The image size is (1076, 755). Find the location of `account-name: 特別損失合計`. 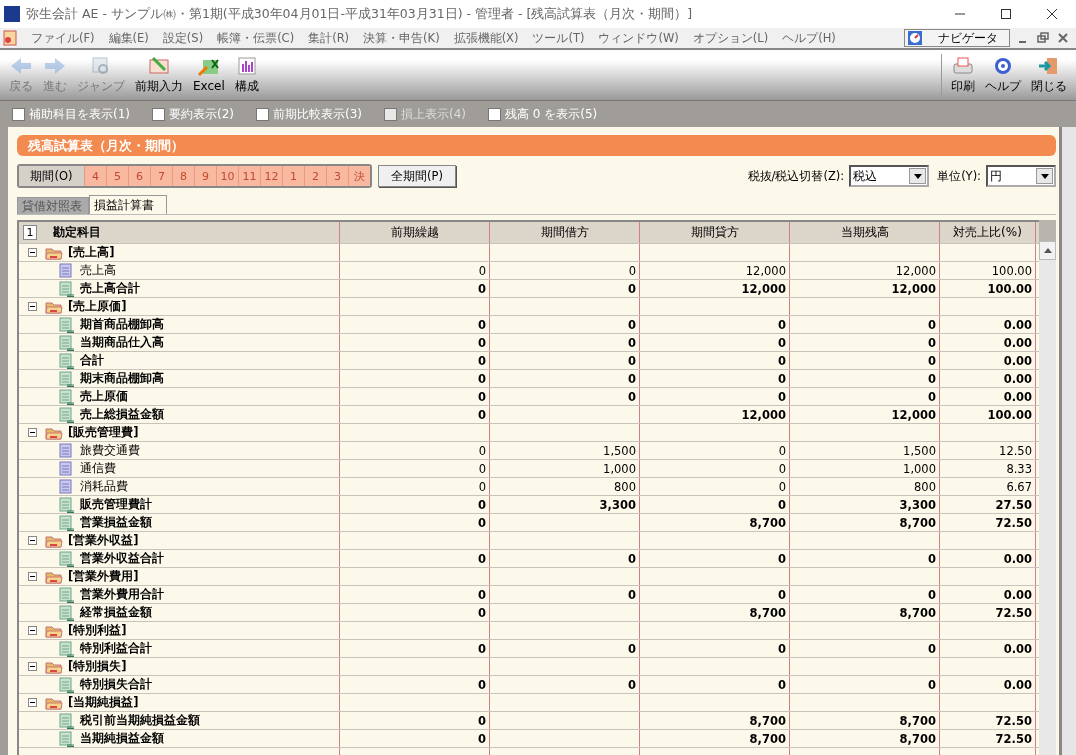

account-name: 特別損失合計 is located at coordinates (116, 684).